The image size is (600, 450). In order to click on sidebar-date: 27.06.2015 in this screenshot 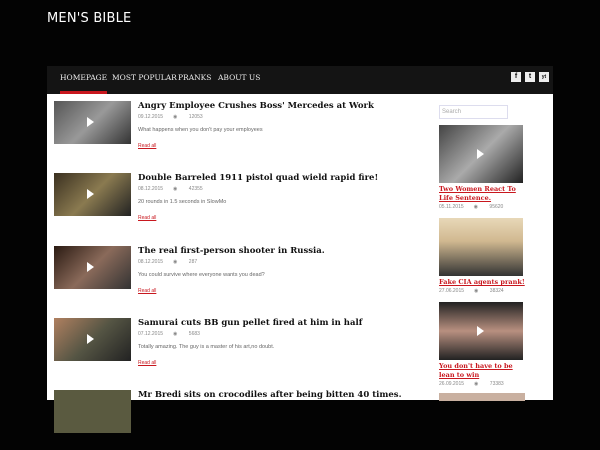, I will do `click(452, 291)`.